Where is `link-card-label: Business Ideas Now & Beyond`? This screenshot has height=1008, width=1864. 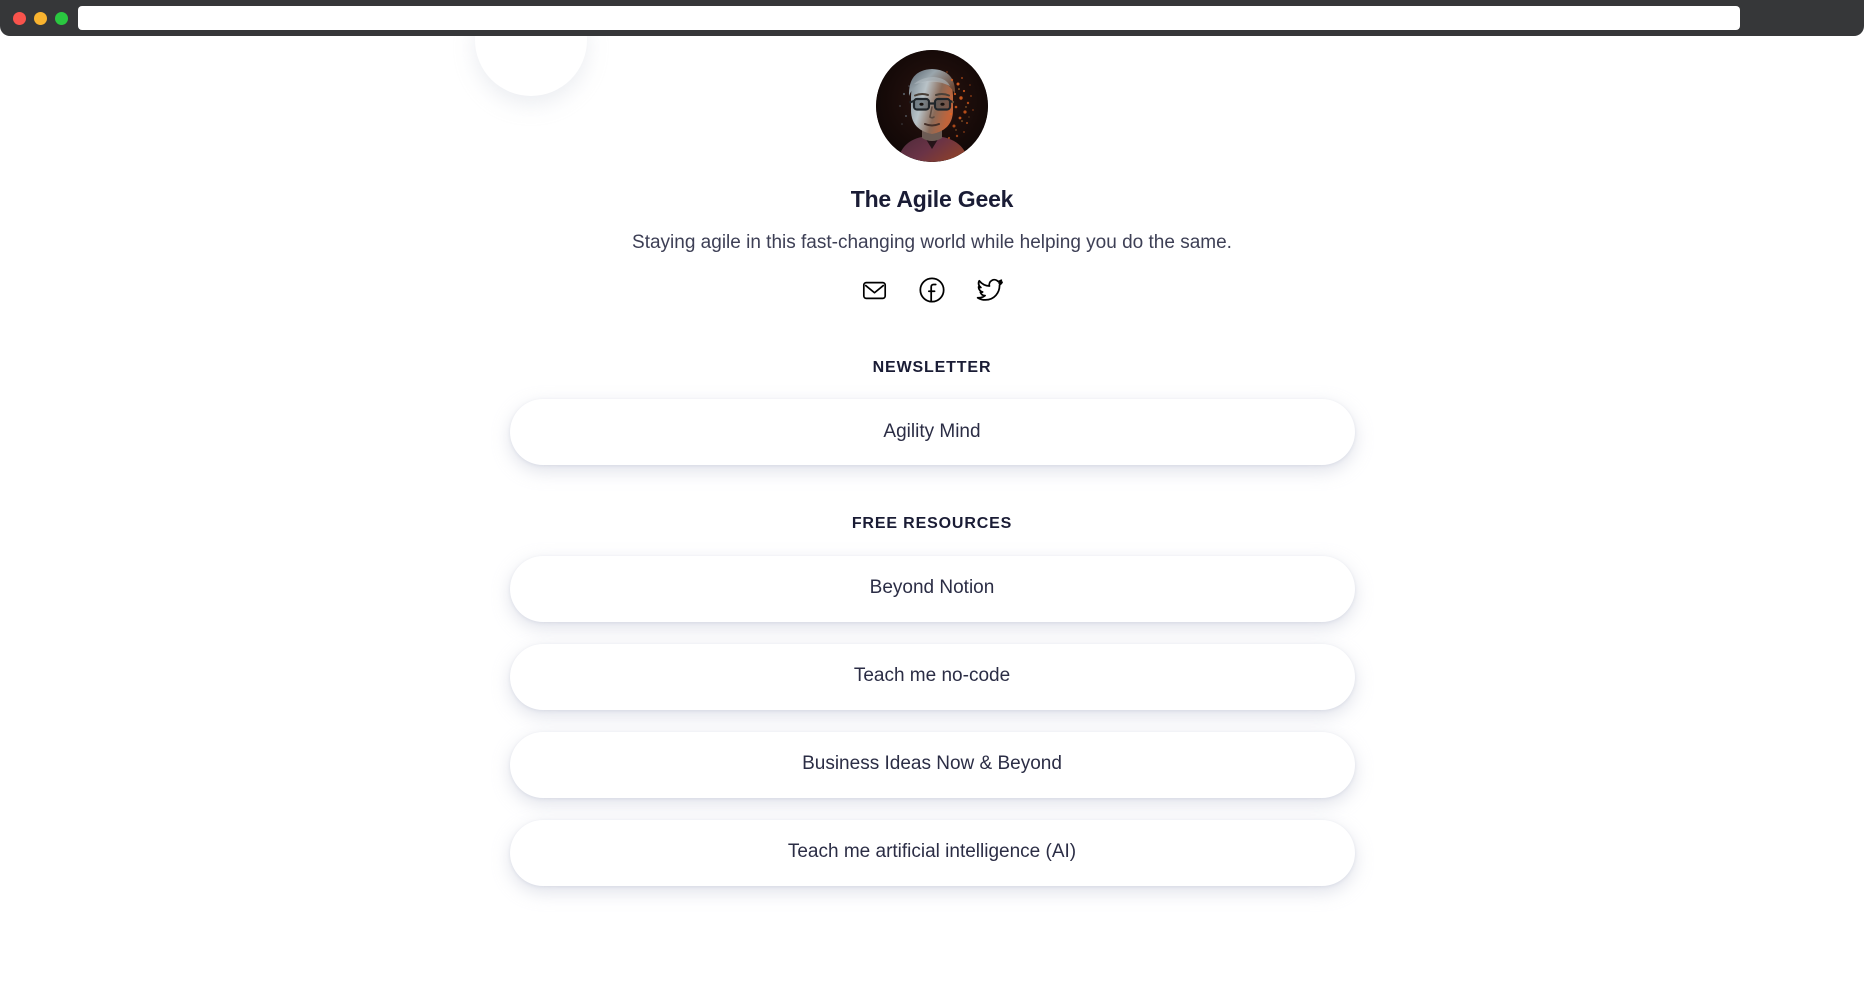
link-card-label: Business Ideas Now & Beyond is located at coordinates (932, 764).